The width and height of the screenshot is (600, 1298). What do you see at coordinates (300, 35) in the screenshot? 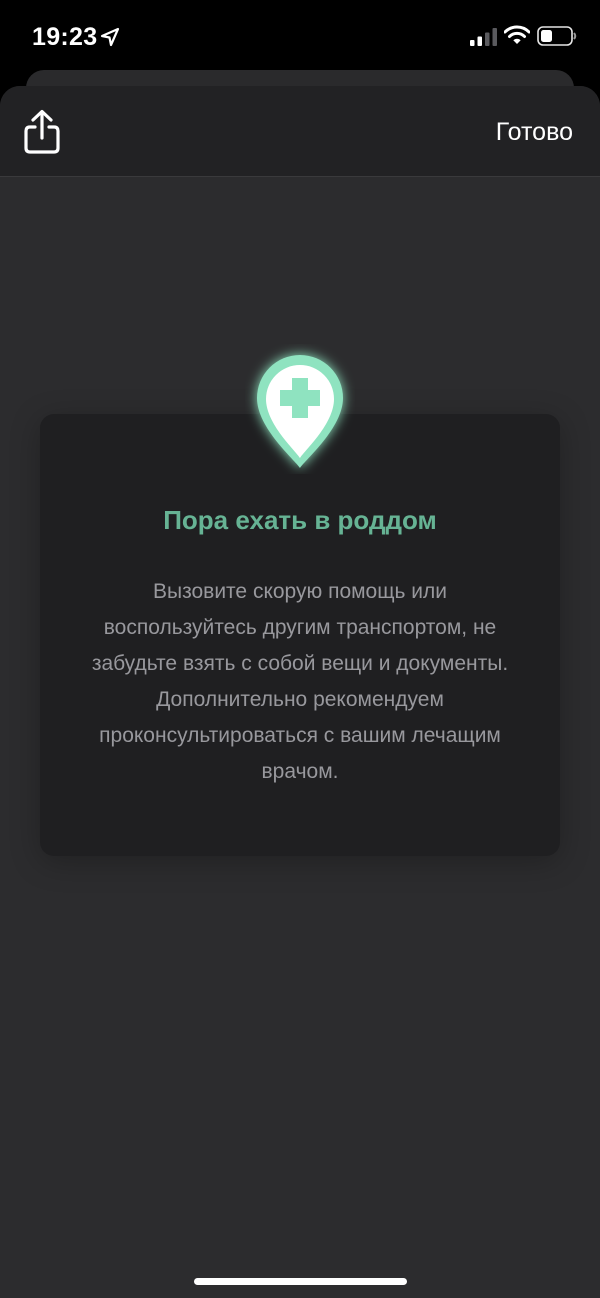
I see `status-bar: 19:23` at bounding box center [300, 35].